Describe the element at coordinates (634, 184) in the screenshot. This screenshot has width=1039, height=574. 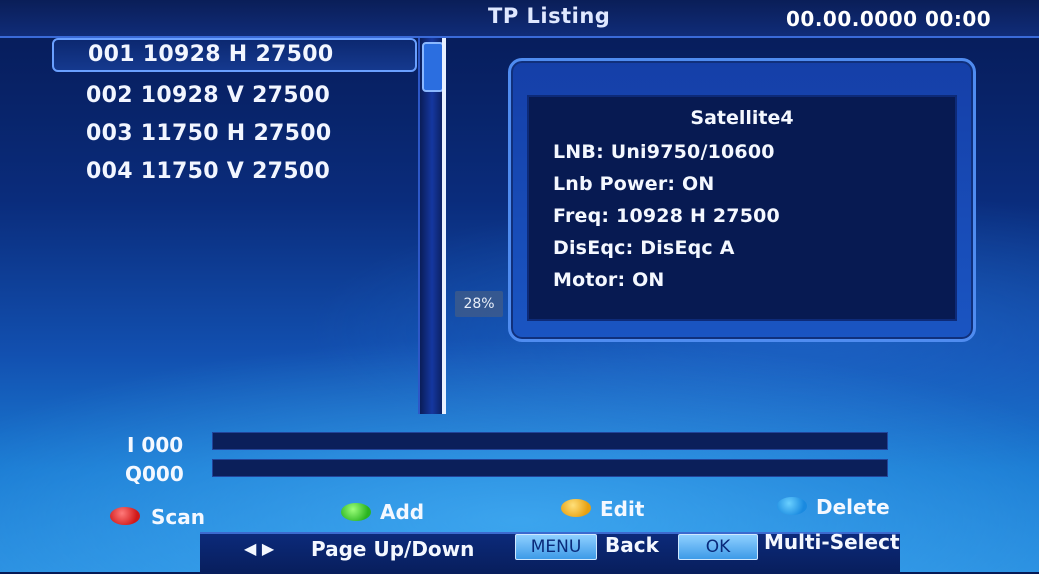
I see `lnb-power-info: Lnb Power: ON` at that location.